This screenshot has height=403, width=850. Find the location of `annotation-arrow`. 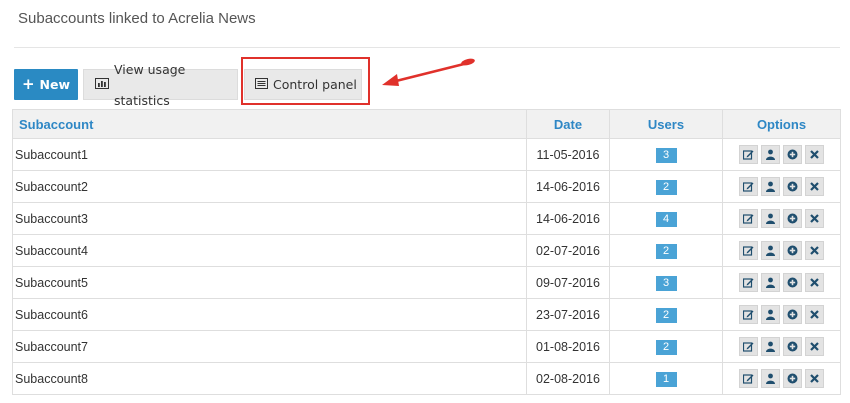

annotation-arrow is located at coordinates (428, 72).